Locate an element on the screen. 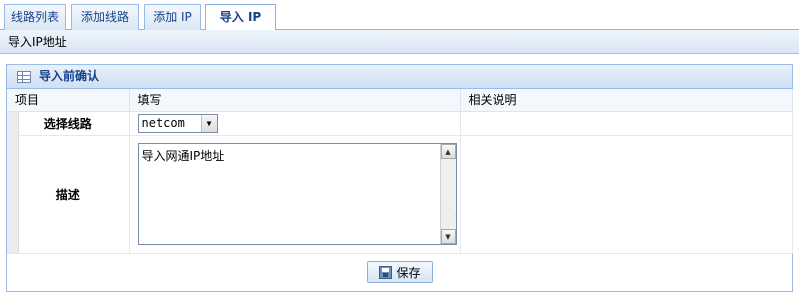 Image resolution: width=799 pixels, height=298 pixels. column-header-fill: 填写 is located at coordinates (295, 100).